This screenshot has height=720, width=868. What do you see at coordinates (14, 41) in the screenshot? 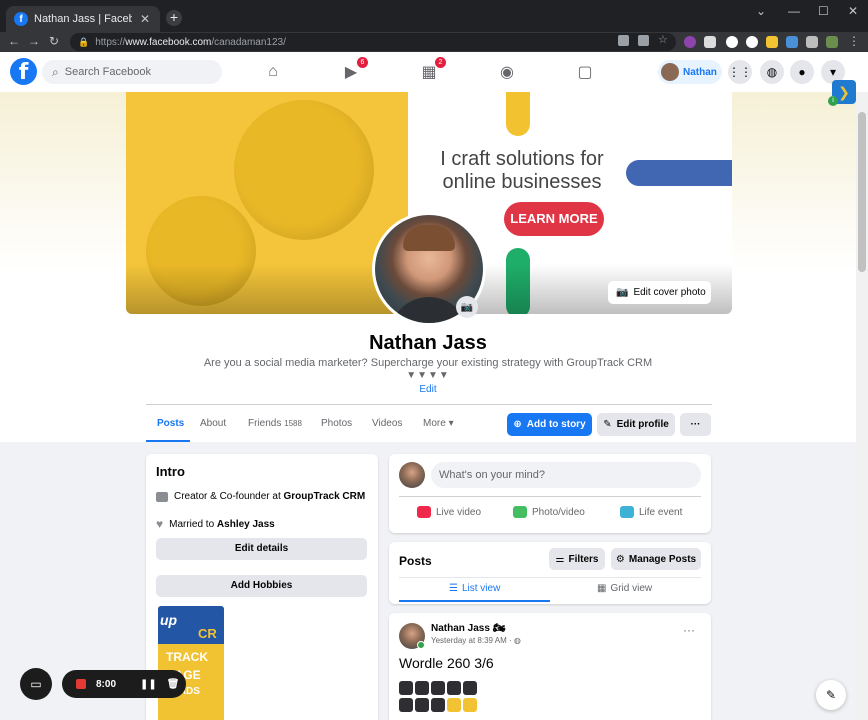
I see `back-icon: ←` at bounding box center [14, 41].